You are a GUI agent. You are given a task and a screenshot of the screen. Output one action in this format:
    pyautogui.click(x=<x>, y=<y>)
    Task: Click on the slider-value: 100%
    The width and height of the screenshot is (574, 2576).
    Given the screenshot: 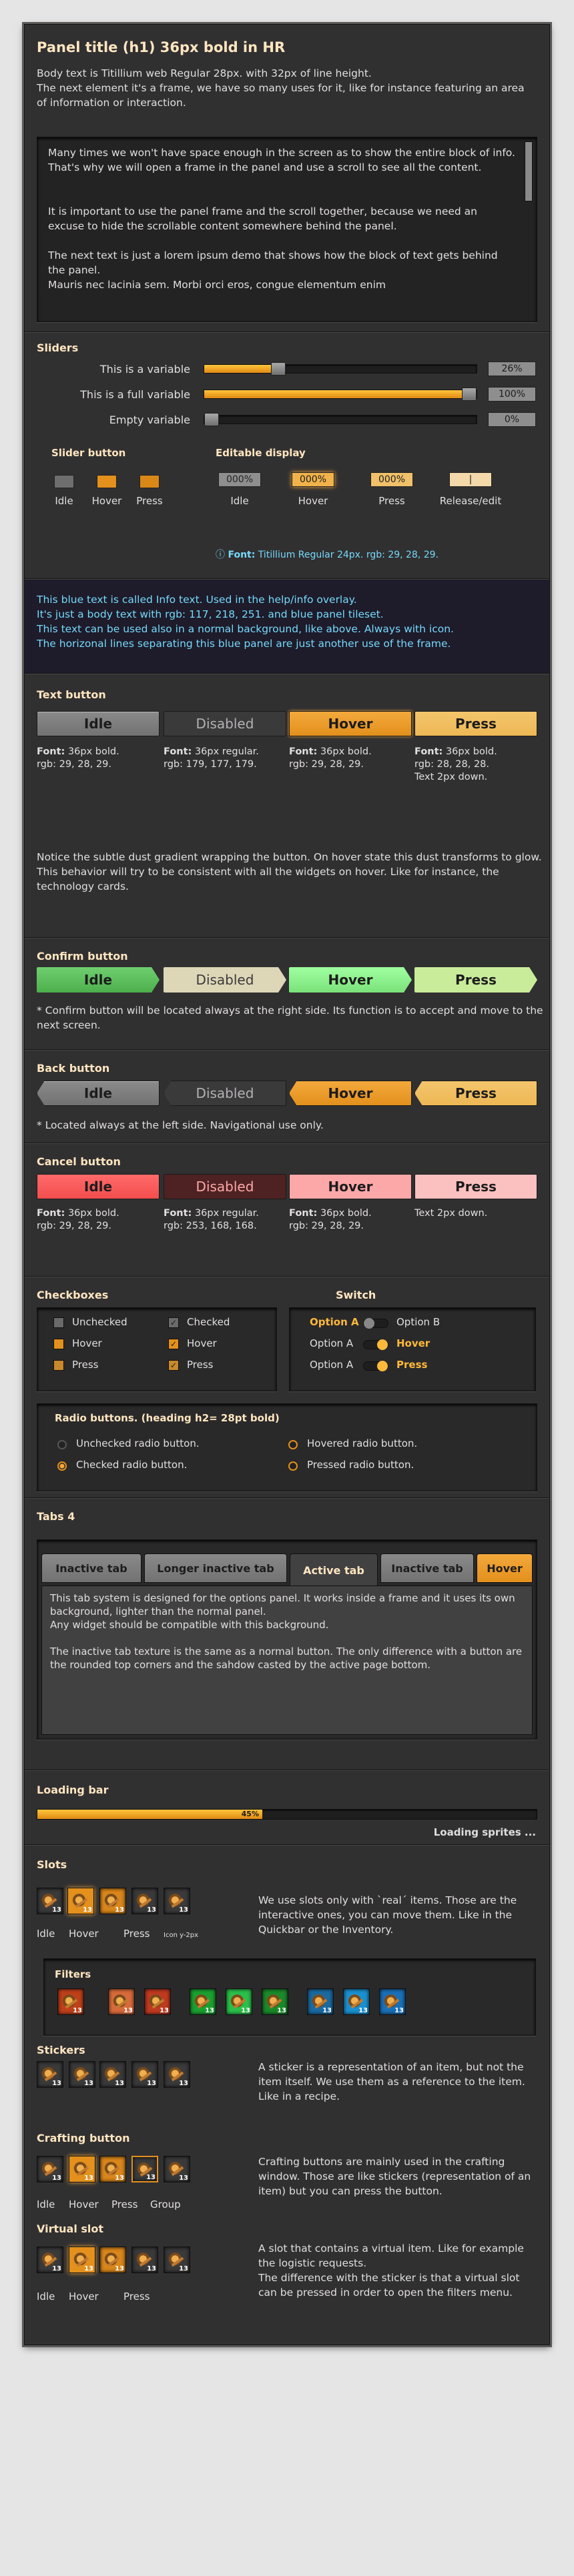 What is the action you would take?
    pyautogui.click(x=512, y=394)
    